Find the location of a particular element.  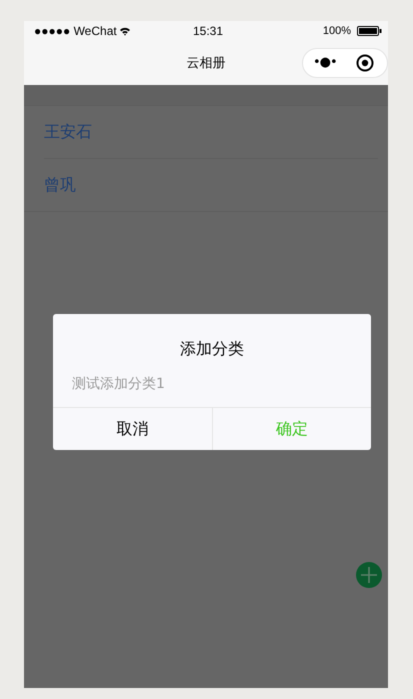

target-icon is located at coordinates (365, 63).